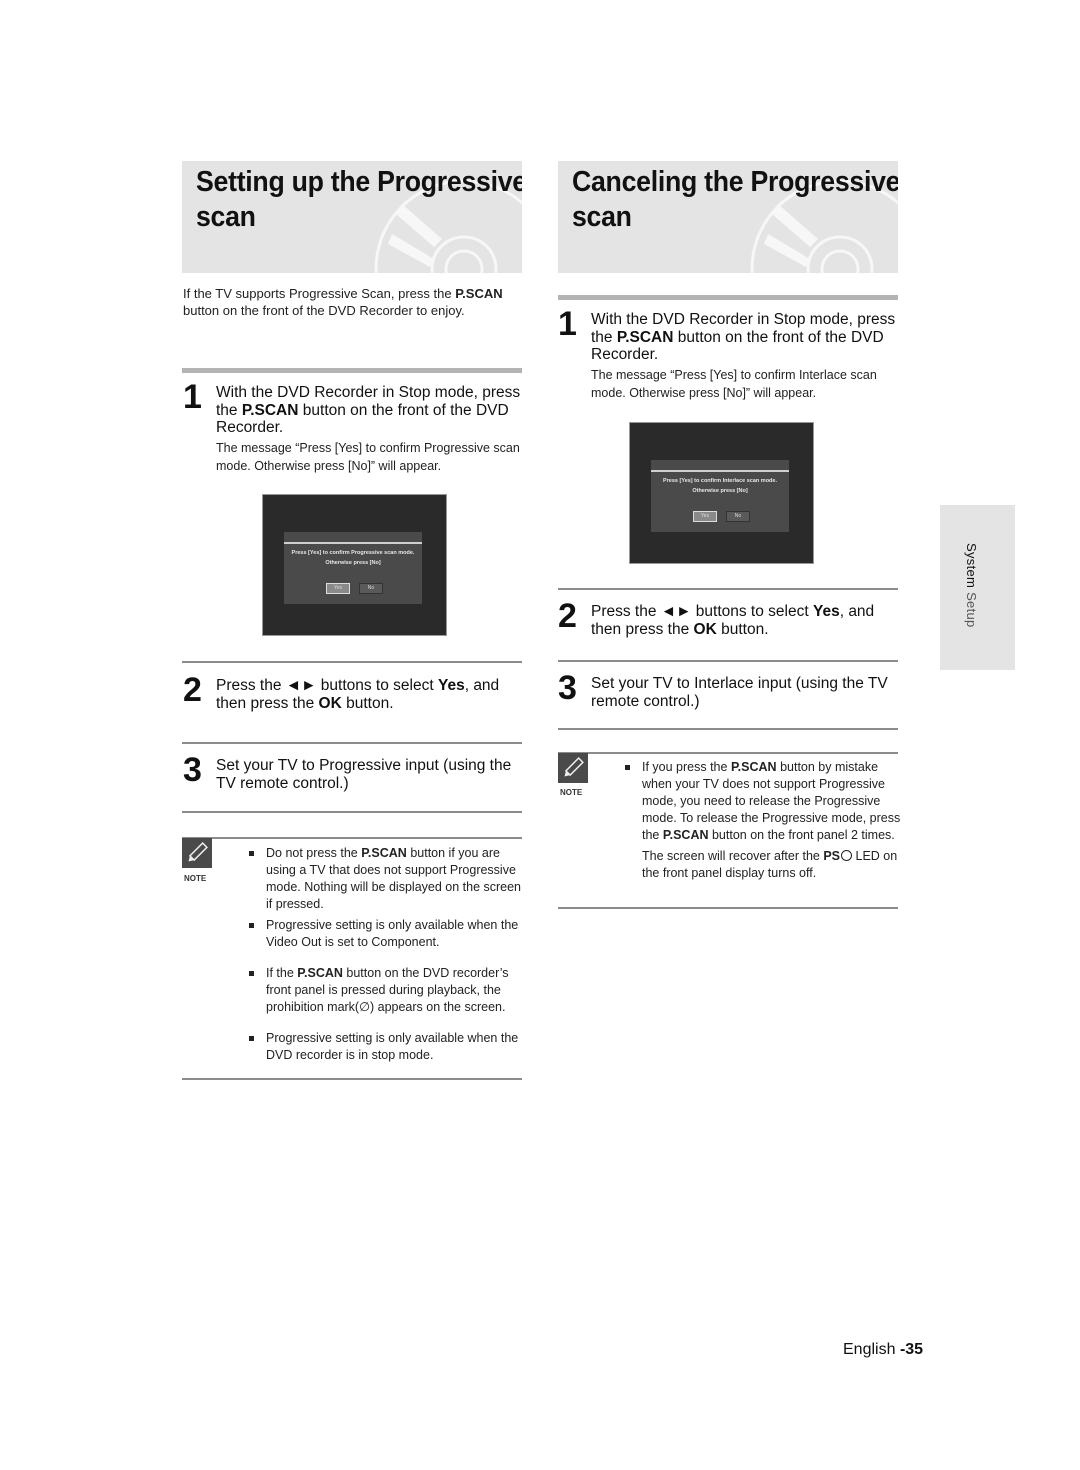  What do you see at coordinates (192, 397) in the screenshot?
I see `step-number: 1` at bounding box center [192, 397].